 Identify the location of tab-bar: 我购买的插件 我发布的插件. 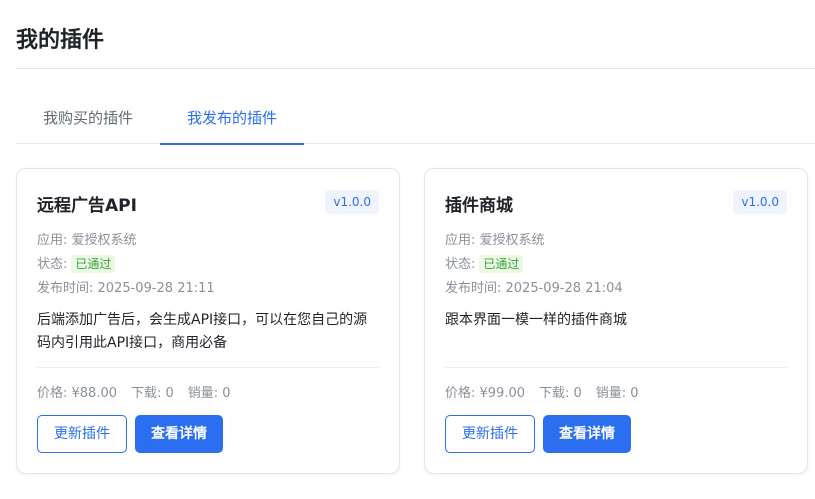
(415, 120).